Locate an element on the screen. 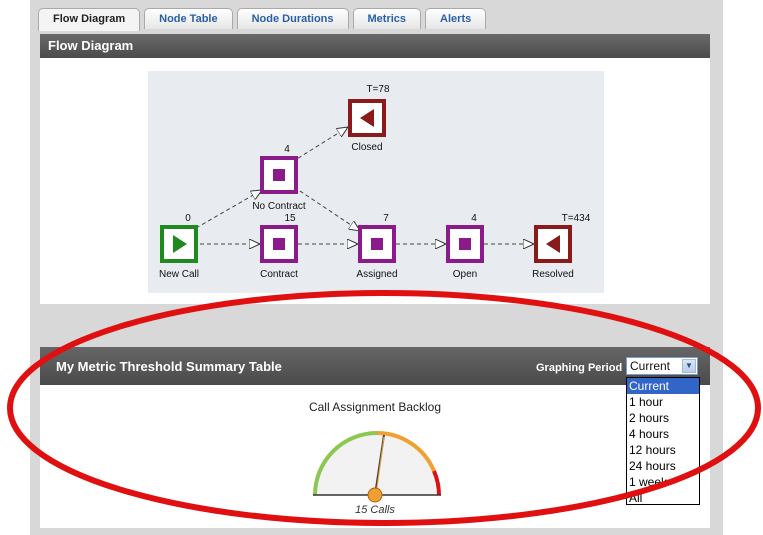  node-count-no-contract: 4 is located at coordinates (287, 149).